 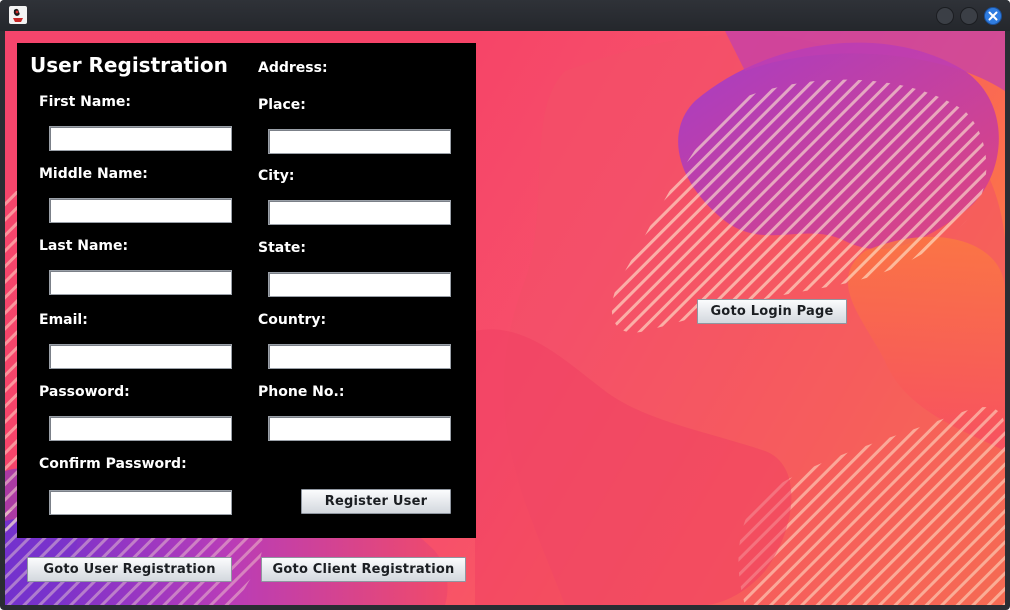 I want to click on goto-user-registration-button: Goto User Registration, so click(x=129, y=569).